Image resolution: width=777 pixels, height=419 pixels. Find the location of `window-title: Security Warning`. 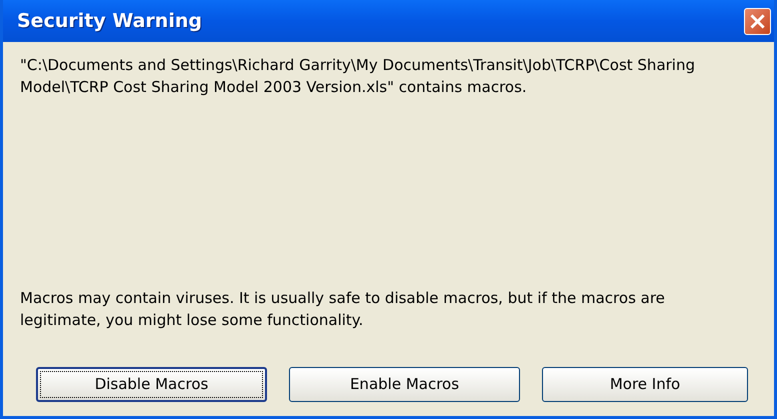

window-title: Security Warning is located at coordinates (109, 21).